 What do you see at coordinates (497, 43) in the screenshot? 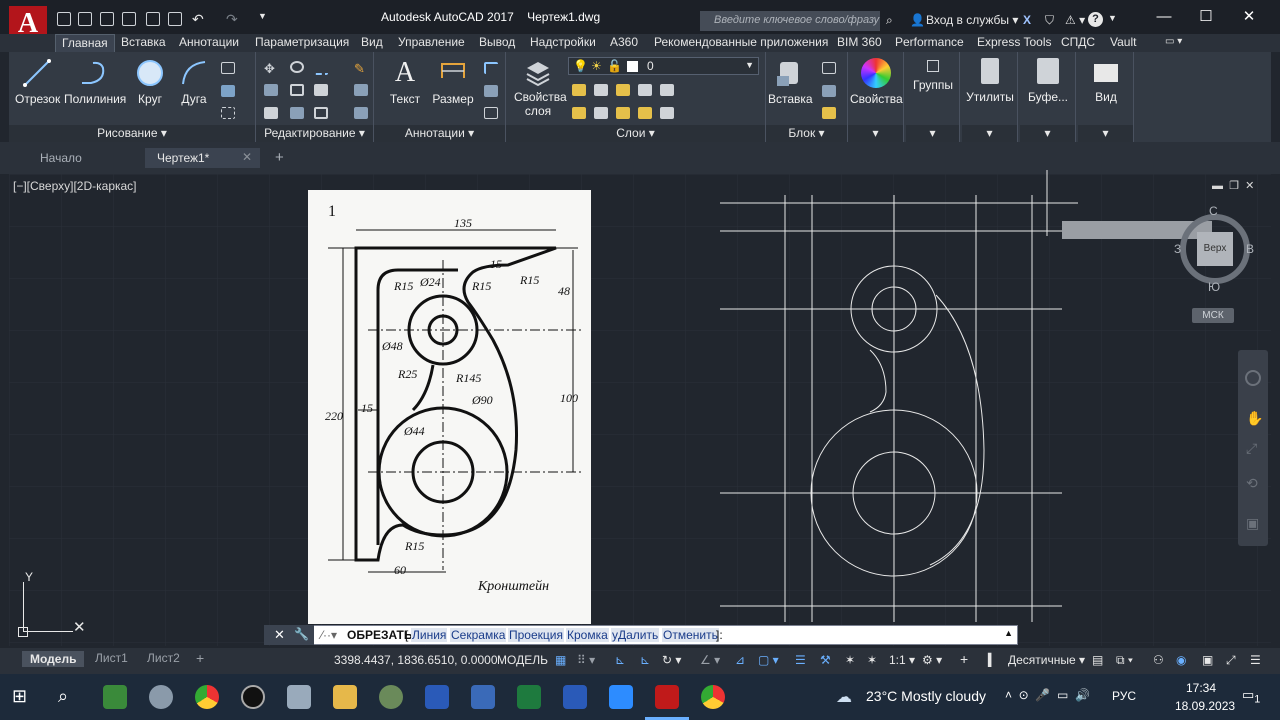
I see `tab-output: Вывод` at bounding box center [497, 43].